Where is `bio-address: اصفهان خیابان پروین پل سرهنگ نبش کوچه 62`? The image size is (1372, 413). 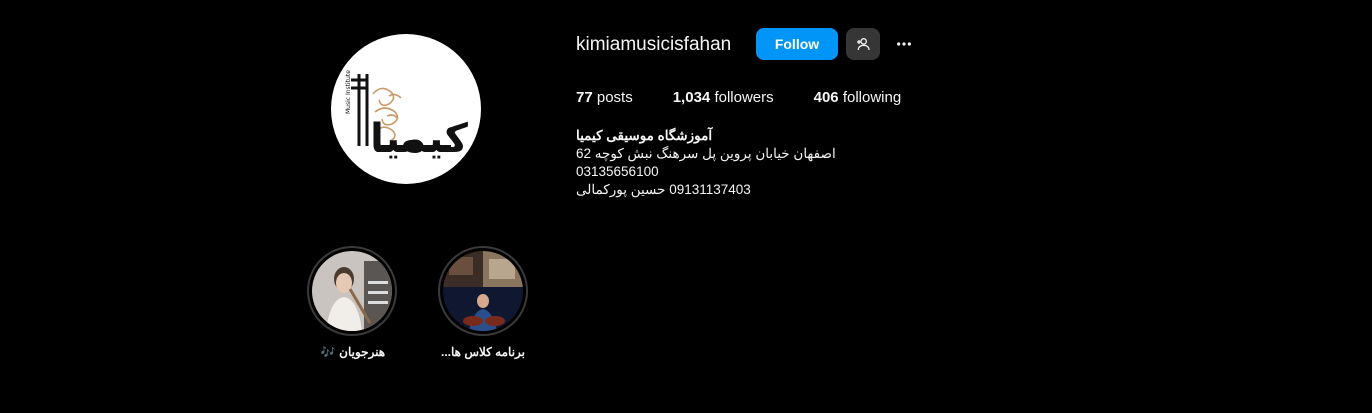
bio-address: اصفهان خیابان پروین پل سرهنگ نبش کوچه 62 is located at coordinates (706, 153).